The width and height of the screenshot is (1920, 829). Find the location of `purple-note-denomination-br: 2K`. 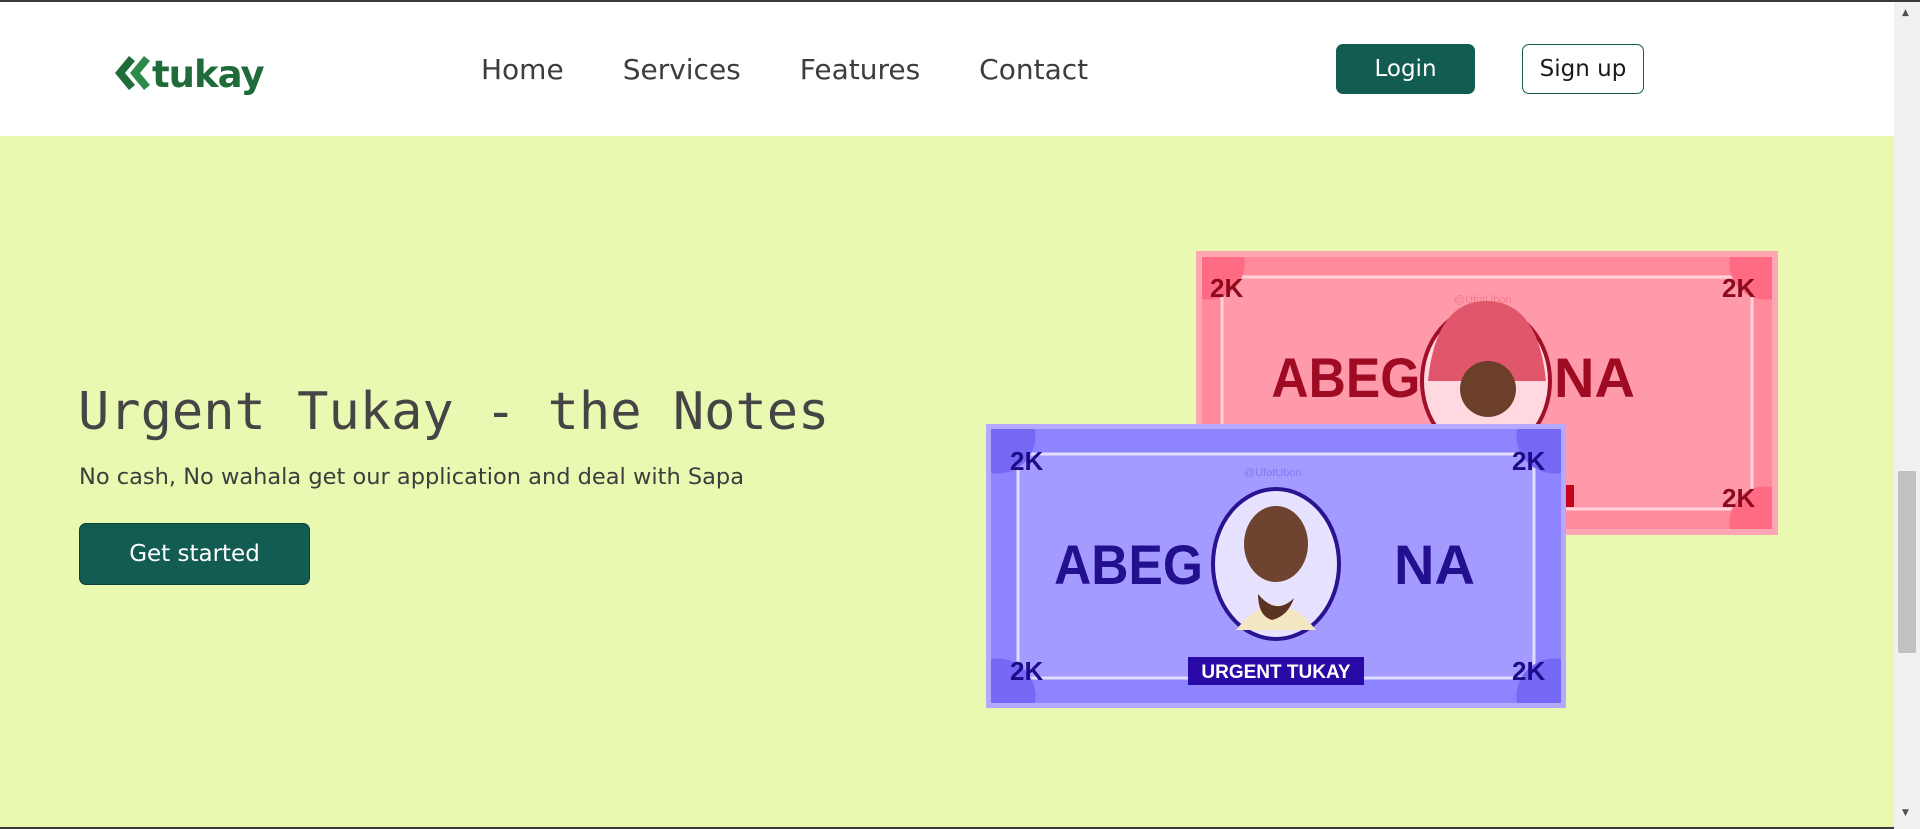

purple-note-denomination-br: 2K is located at coordinates (1528, 671).